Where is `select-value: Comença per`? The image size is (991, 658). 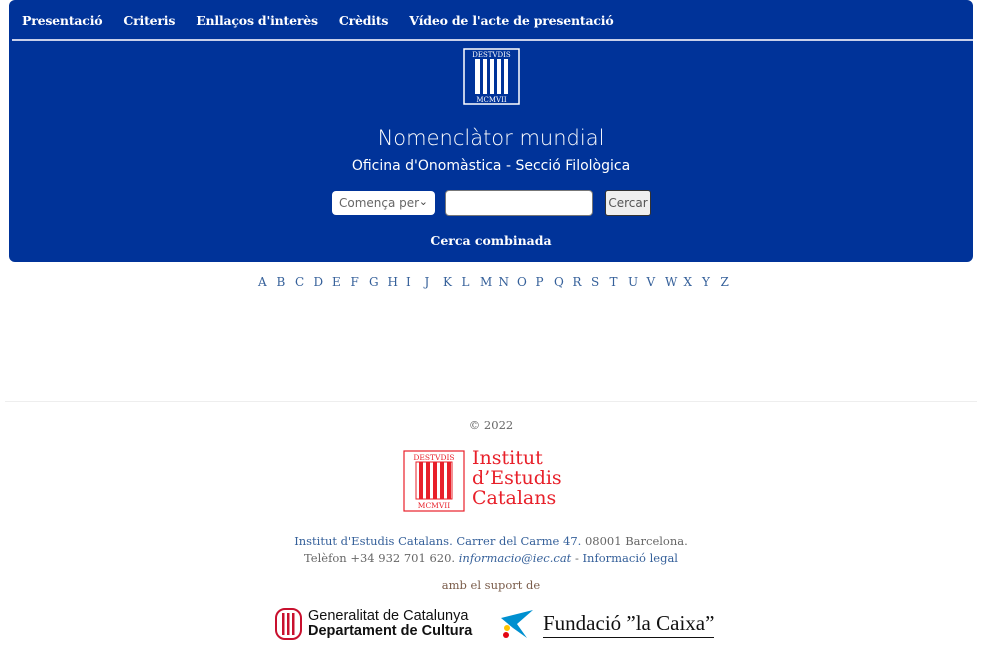
select-value: Comença per is located at coordinates (379, 203).